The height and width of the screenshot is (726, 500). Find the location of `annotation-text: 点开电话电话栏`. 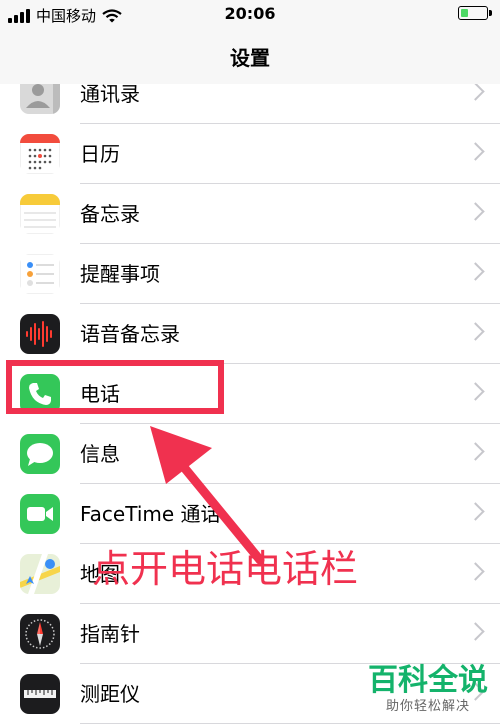

annotation-text: 点开电话电话栏 is located at coordinates (225, 569).